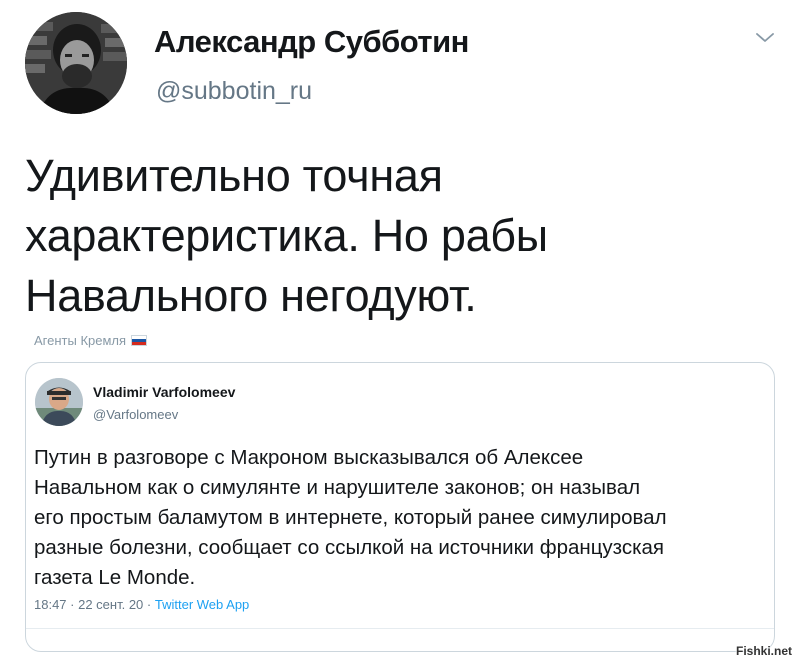 This screenshot has width=800, height=662. What do you see at coordinates (110, 604) in the screenshot?
I see `quoted-tweet-date: 22 сент. 20` at bounding box center [110, 604].